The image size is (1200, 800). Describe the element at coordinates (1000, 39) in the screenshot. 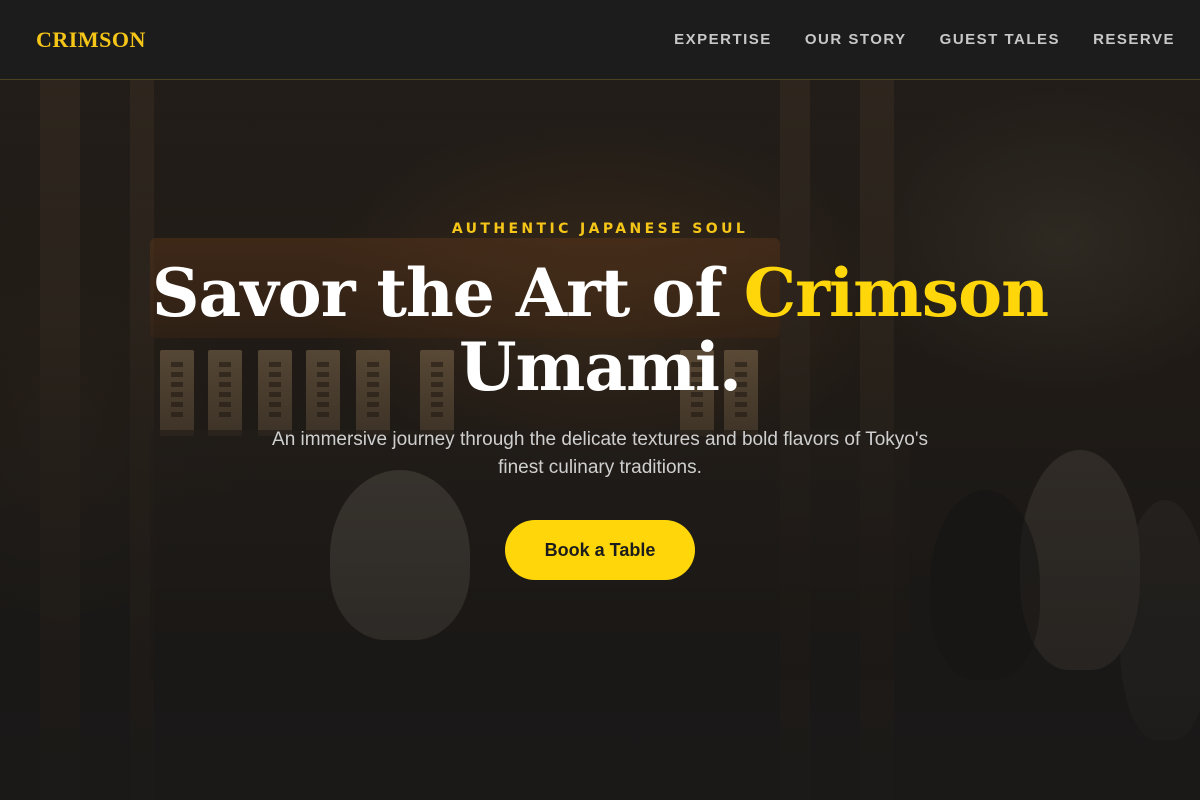

I see `nav-link-guest-tales: GUEST TALES` at that location.